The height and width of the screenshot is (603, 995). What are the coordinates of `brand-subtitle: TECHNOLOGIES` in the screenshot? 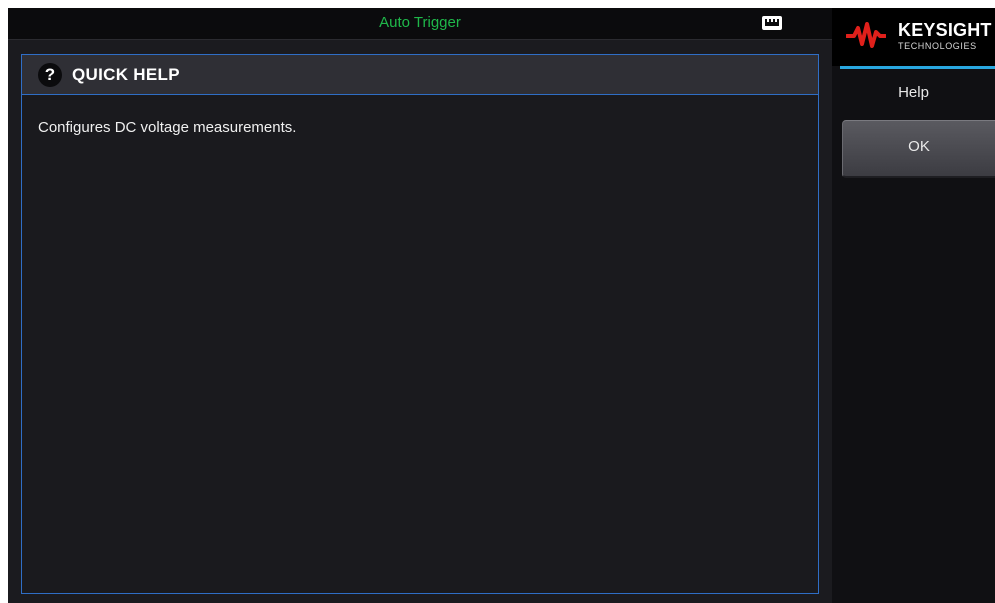 It's located at (937, 46).